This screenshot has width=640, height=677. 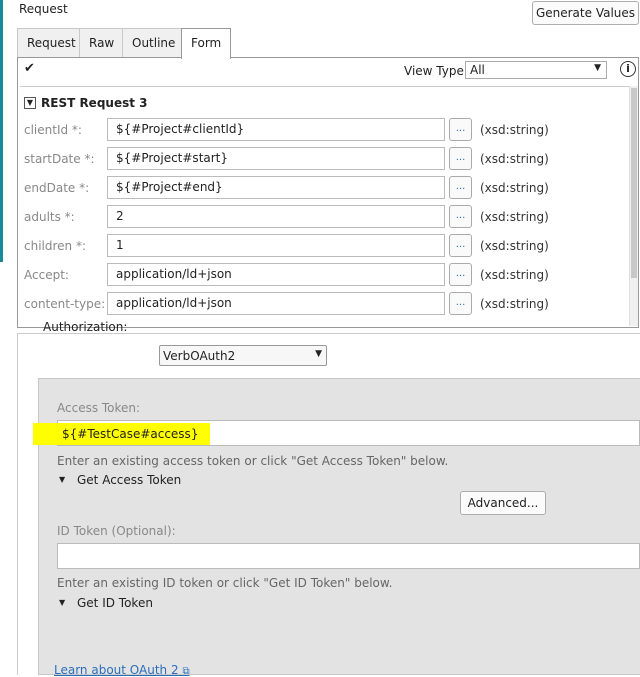 I want to click on field-input: 2, so click(x=276, y=216).